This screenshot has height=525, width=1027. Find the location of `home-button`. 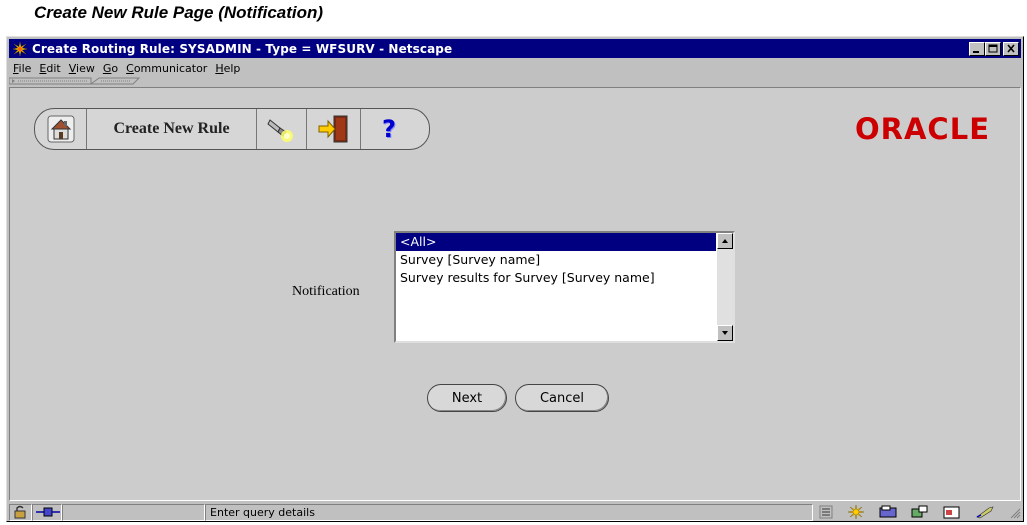

home-button is located at coordinates (61, 129).